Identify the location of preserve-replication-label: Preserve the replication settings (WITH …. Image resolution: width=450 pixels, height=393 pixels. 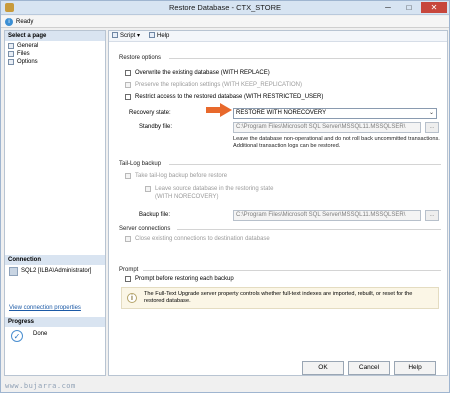
(218, 85).